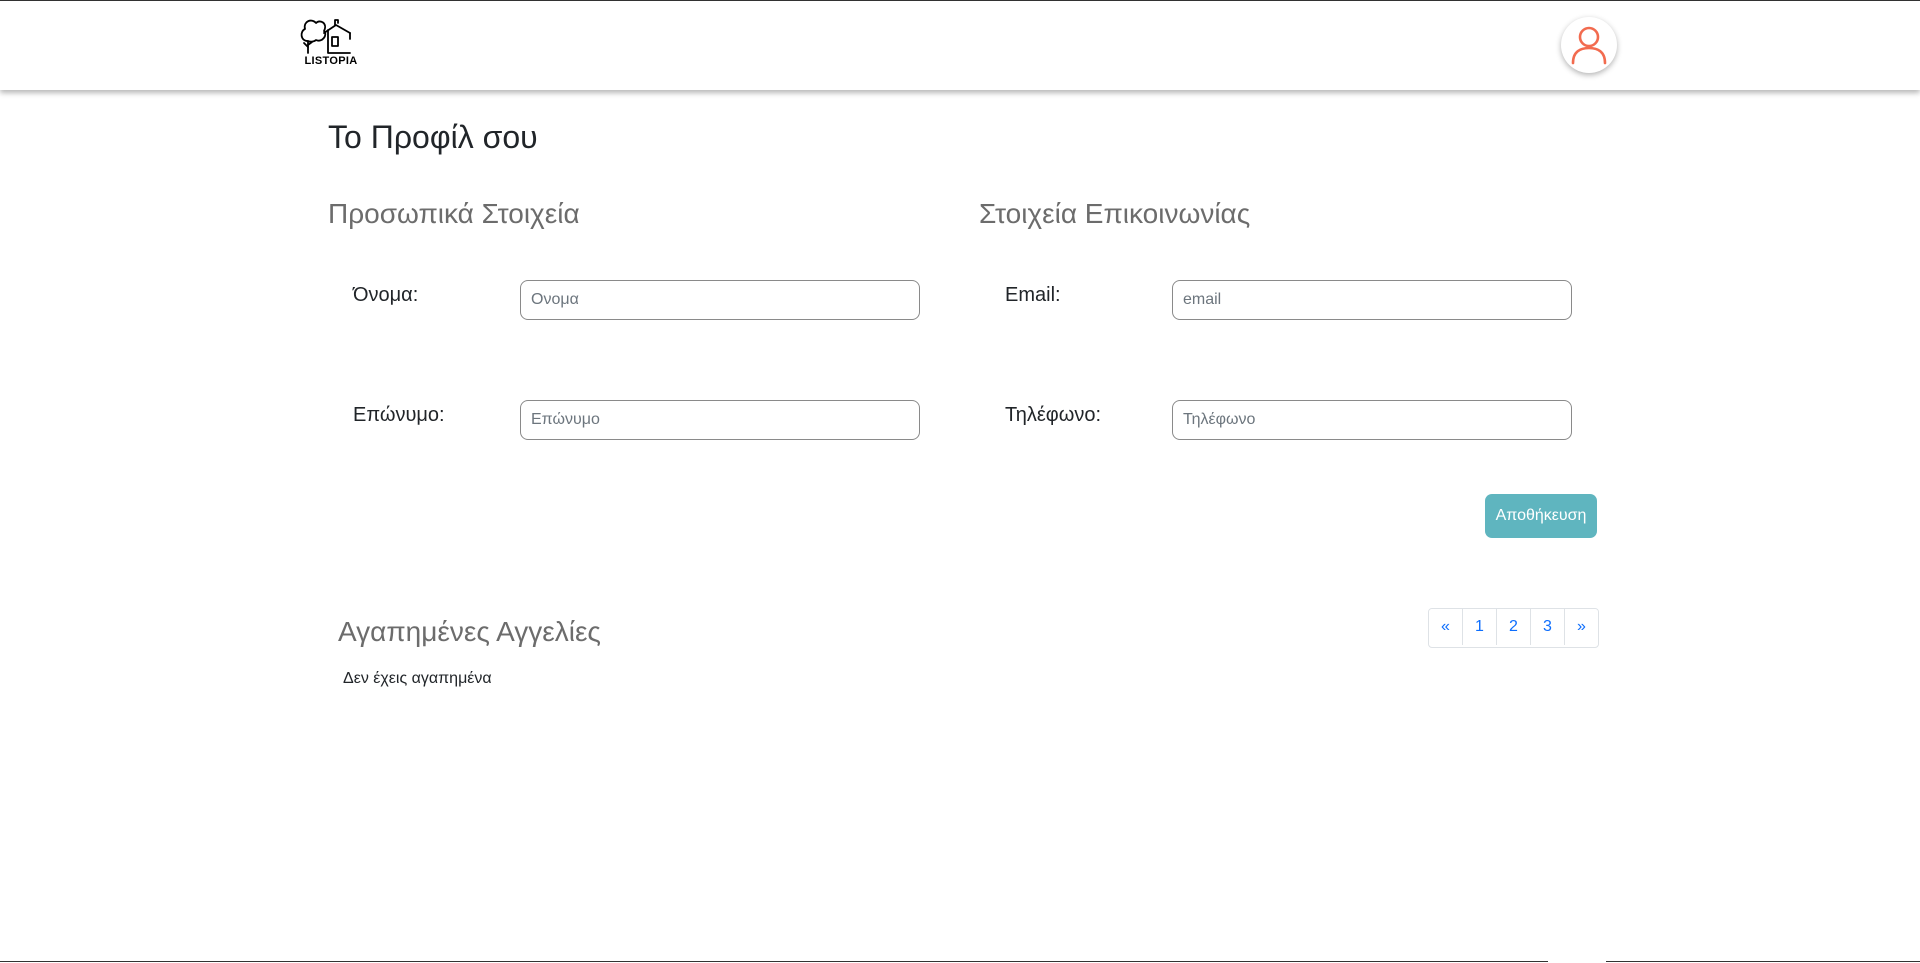 The image size is (1920, 963). I want to click on navbar: LISTOPIA, so click(960, 45).